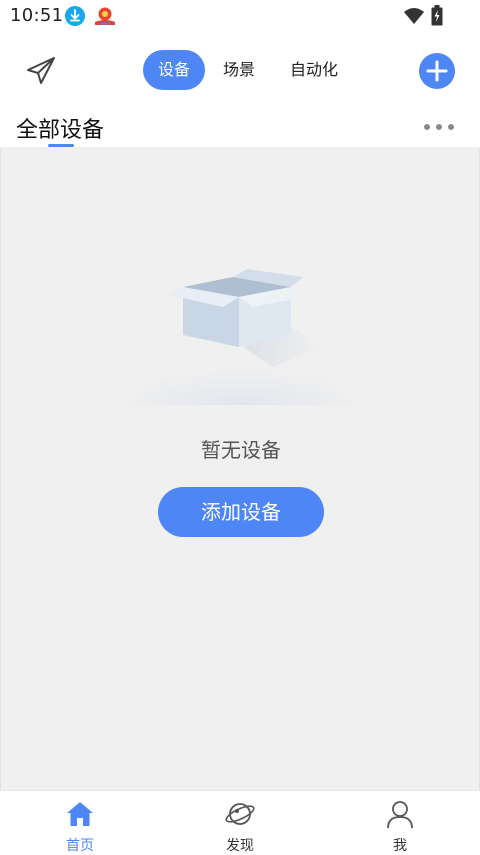 The width and height of the screenshot is (480, 855). I want to click on status-time: 10:51, so click(37, 15).